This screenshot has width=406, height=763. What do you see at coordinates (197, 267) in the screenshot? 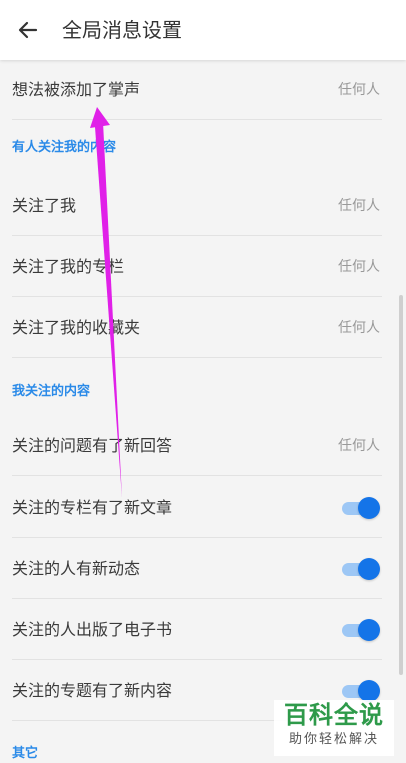
I see `setting-row-followed-column: 关注了我的专栏 任何人` at bounding box center [197, 267].